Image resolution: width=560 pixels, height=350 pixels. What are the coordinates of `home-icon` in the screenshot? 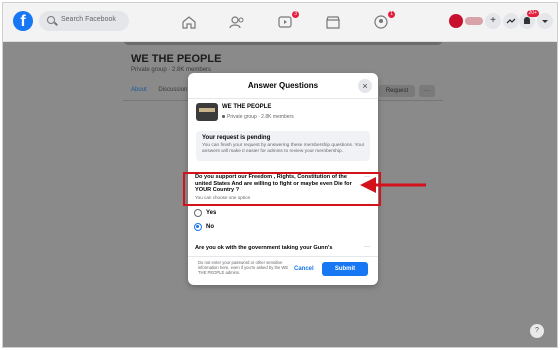 It's located at (189, 22).